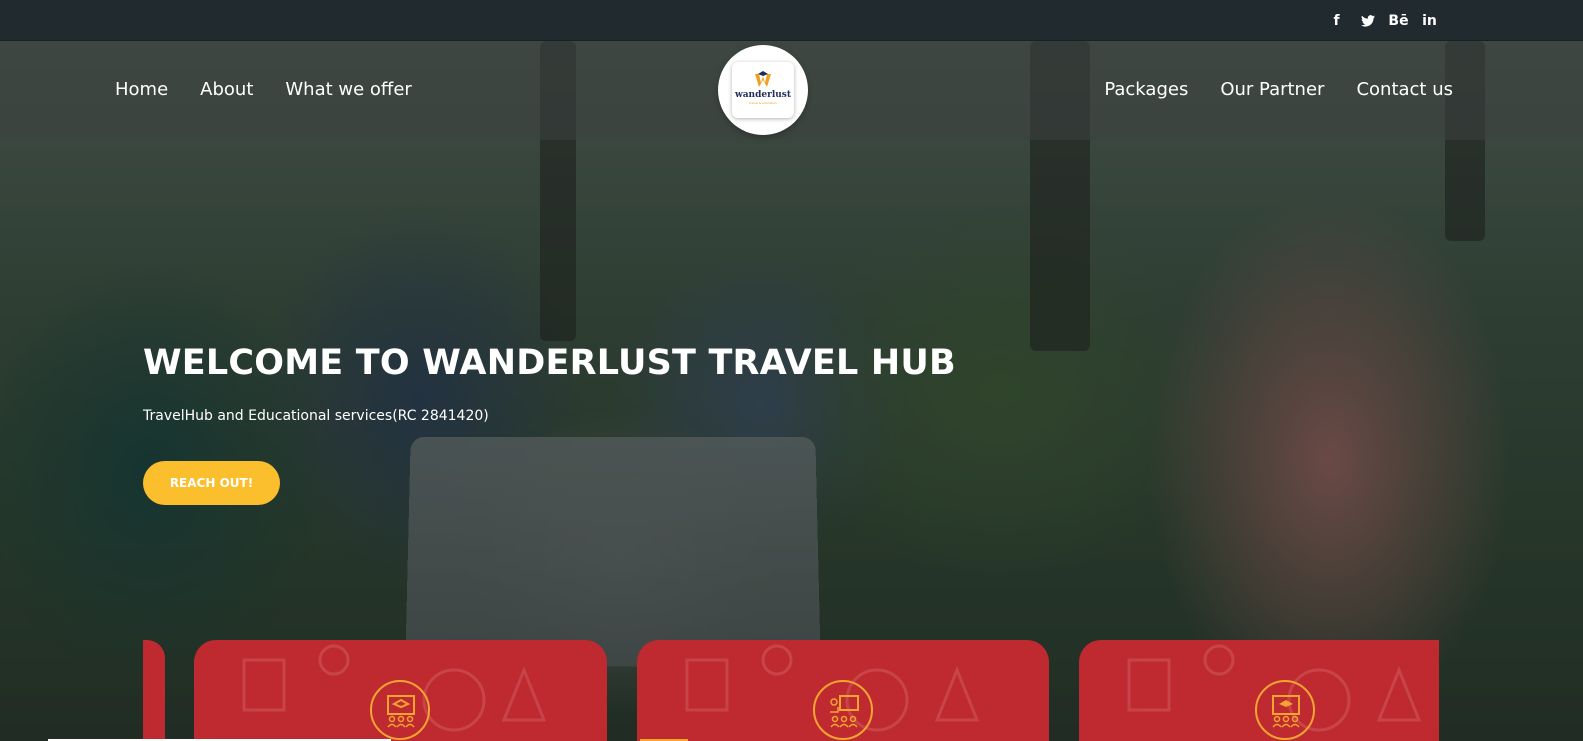  What do you see at coordinates (400, 710) in the screenshot?
I see `graduation-class-icon` at bounding box center [400, 710].